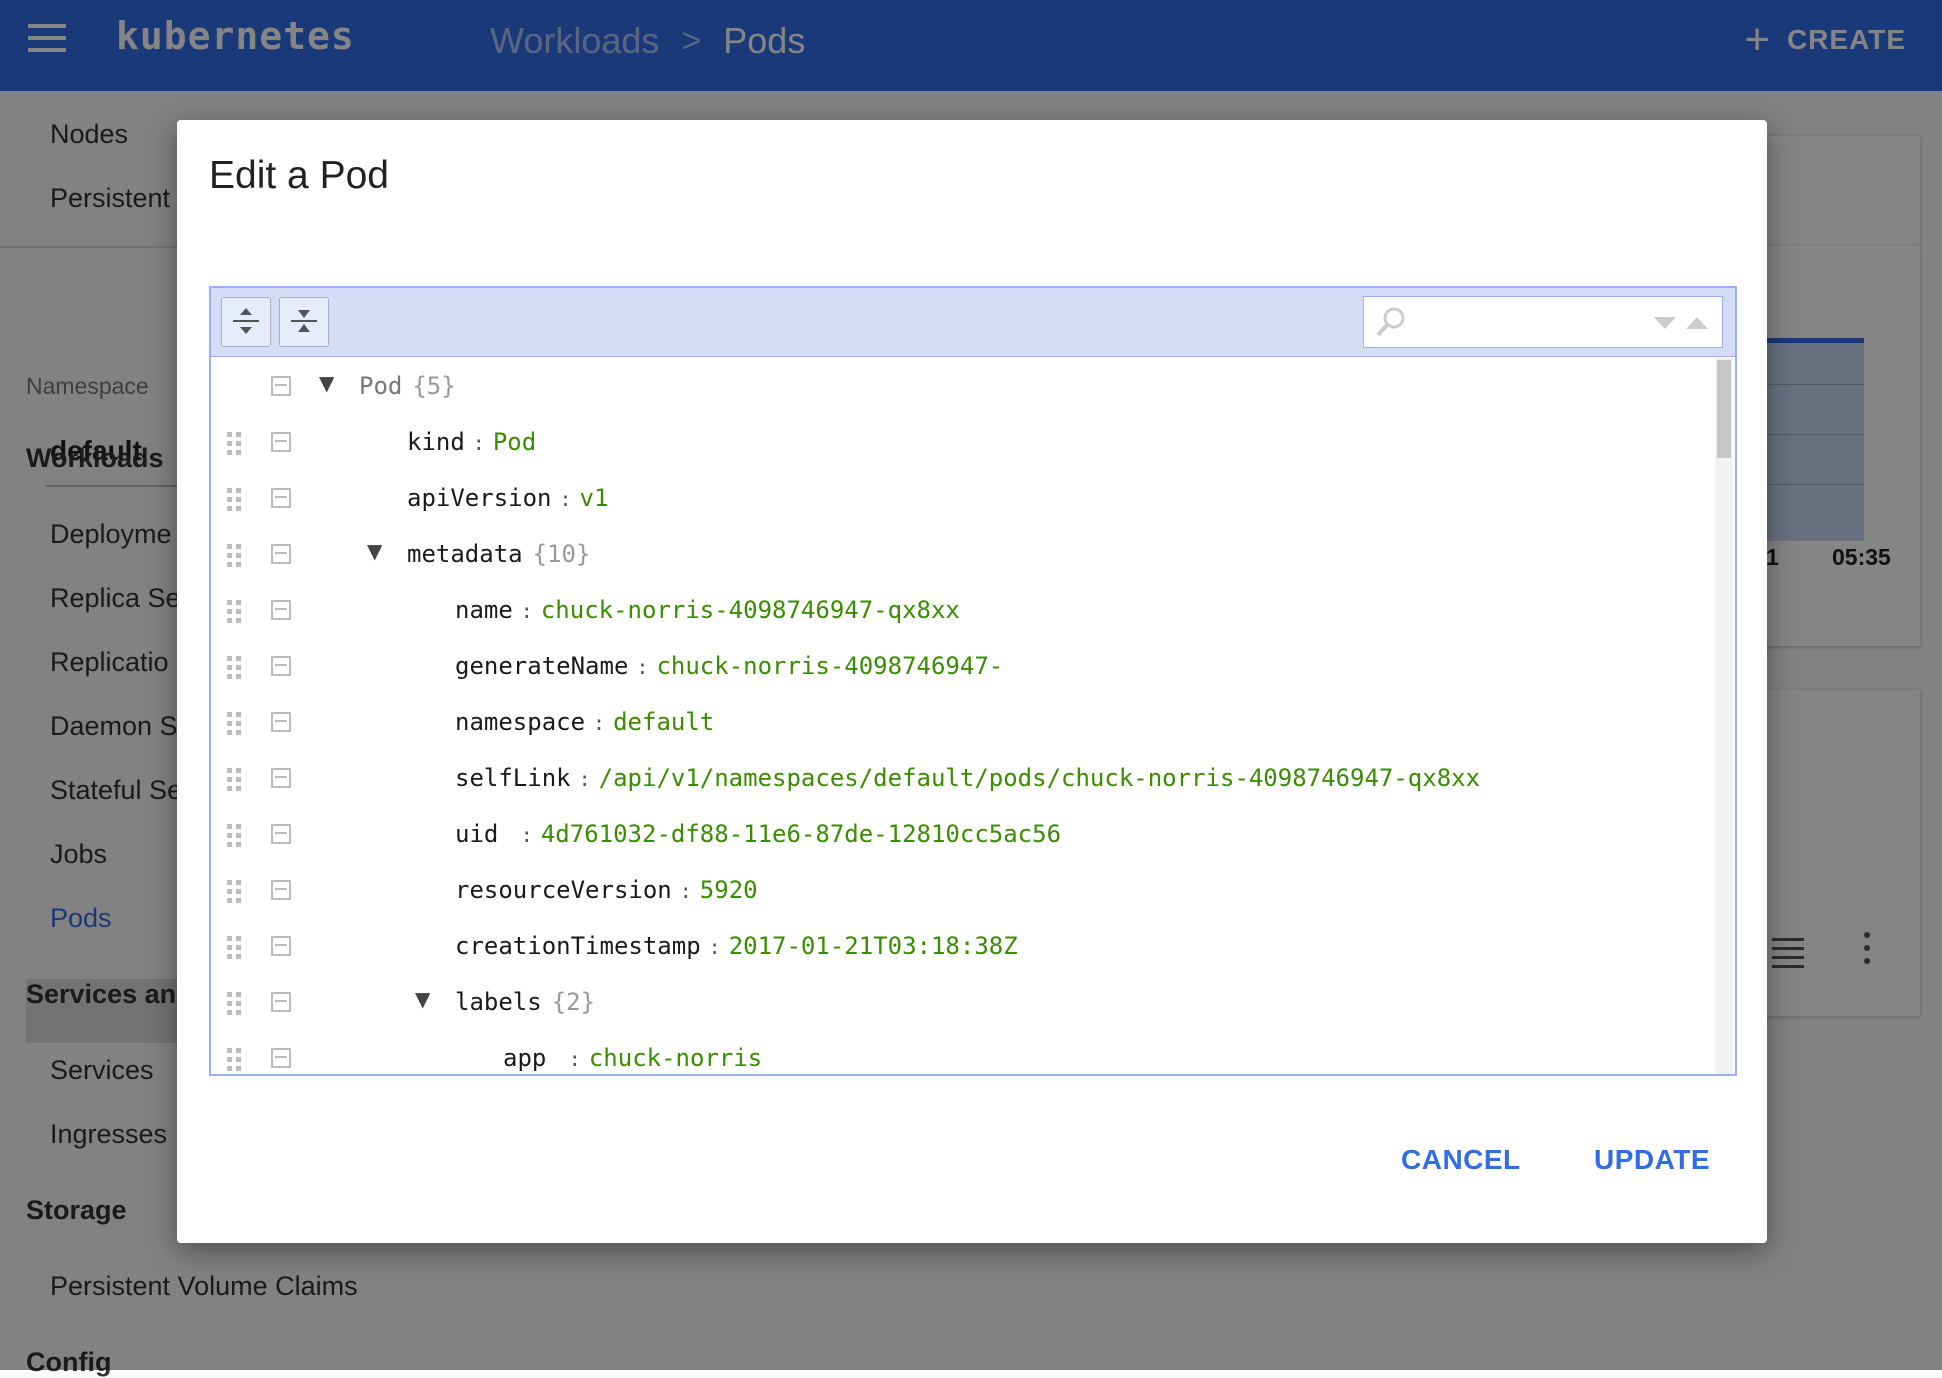  I want to click on update-button: UPDATE, so click(1652, 1160).